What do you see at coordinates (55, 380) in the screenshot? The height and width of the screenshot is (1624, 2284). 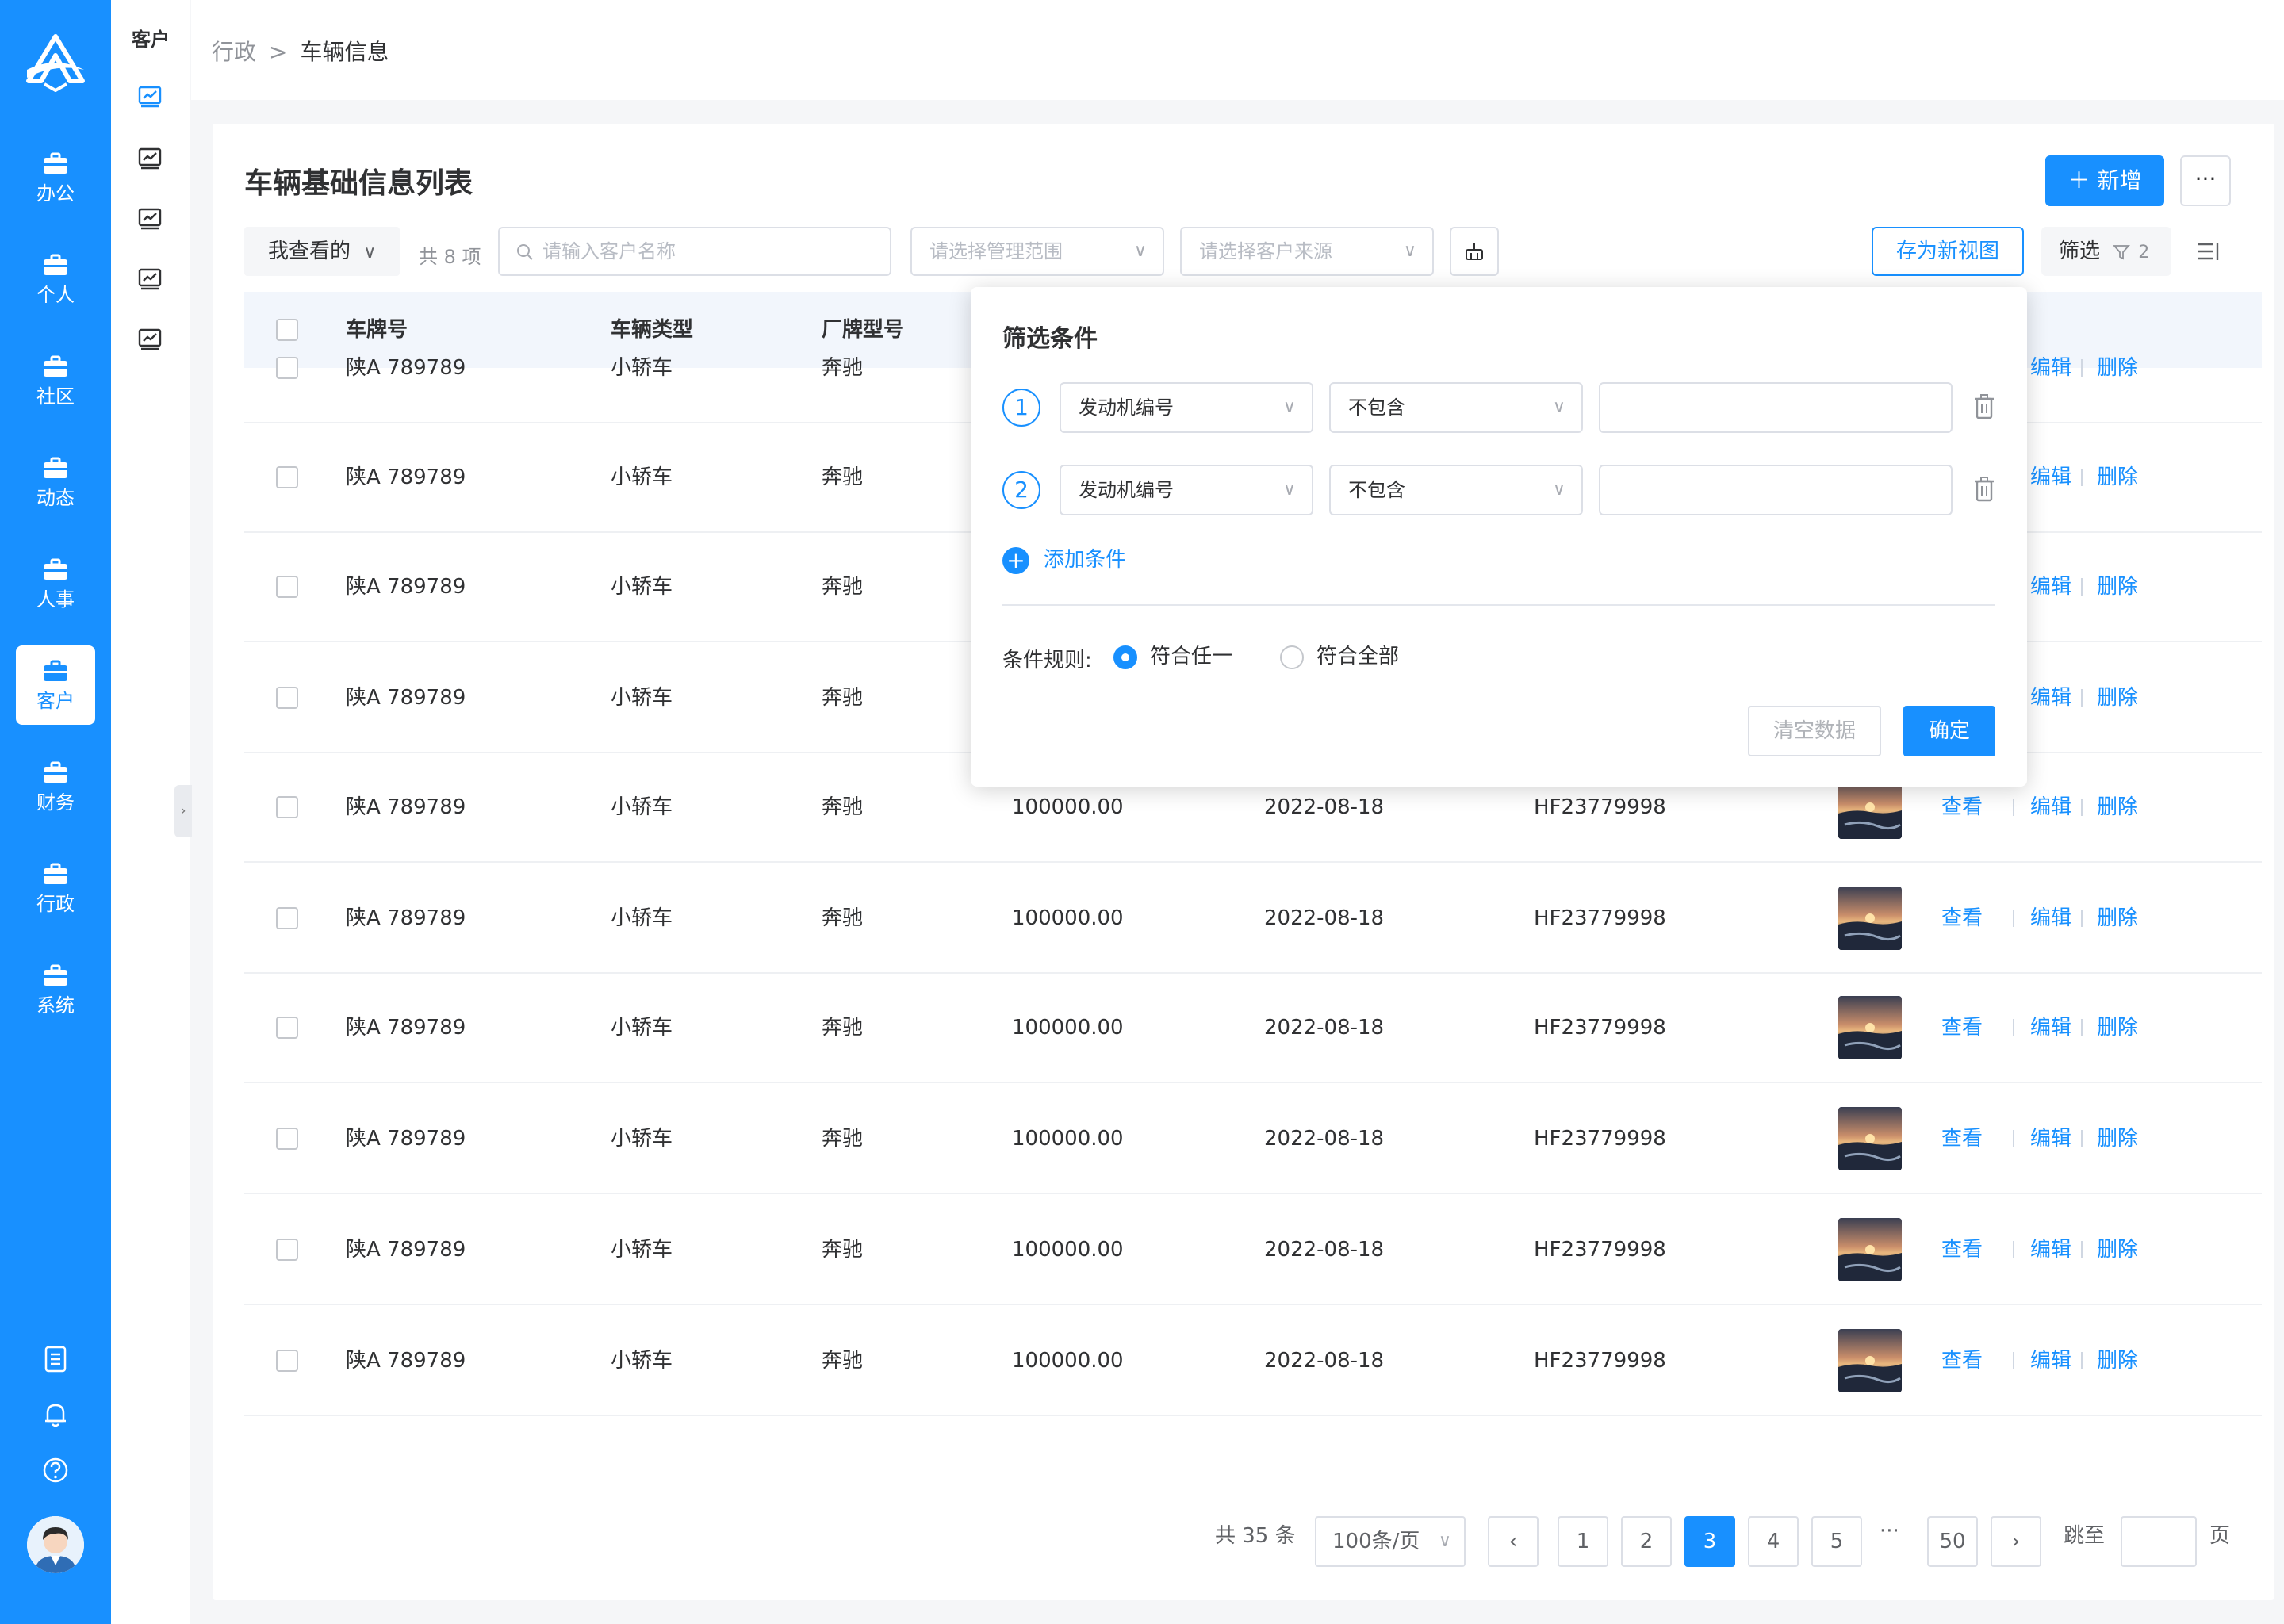 I see `nav-item-2: 社区` at bounding box center [55, 380].